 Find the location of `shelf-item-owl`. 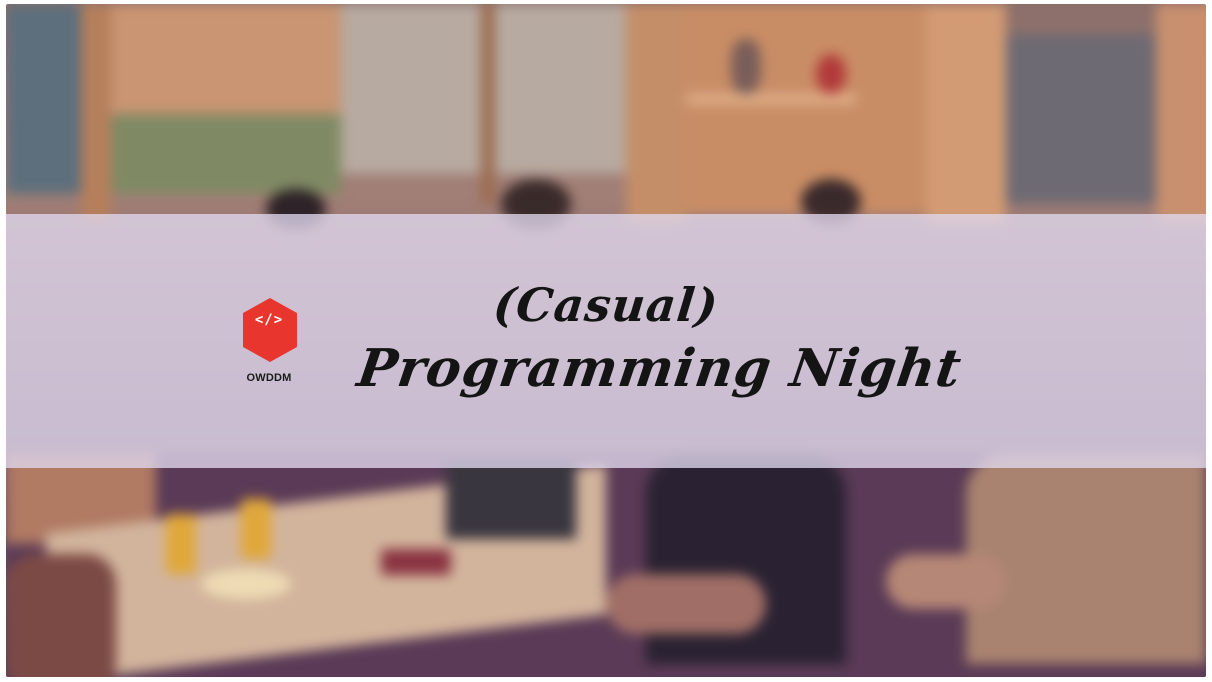

shelf-item-owl is located at coordinates (746, 66).